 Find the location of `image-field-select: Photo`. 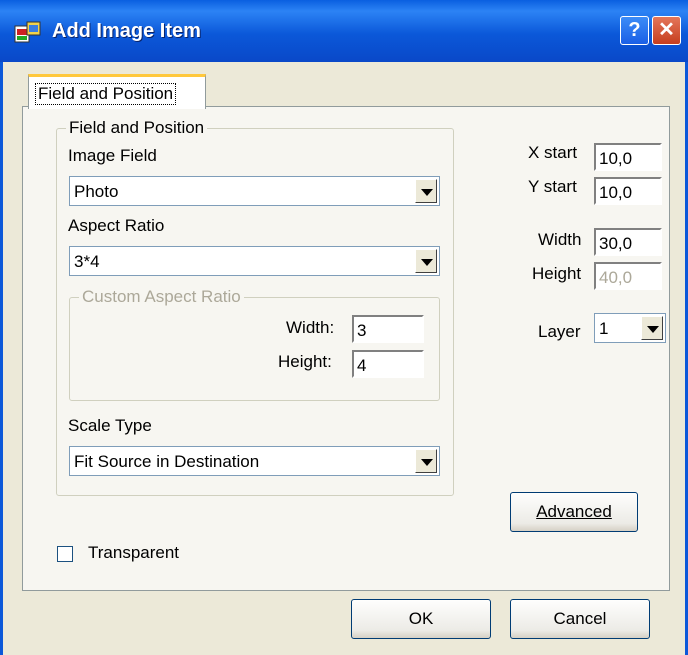

image-field-select: Photo is located at coordinates (254, 191).